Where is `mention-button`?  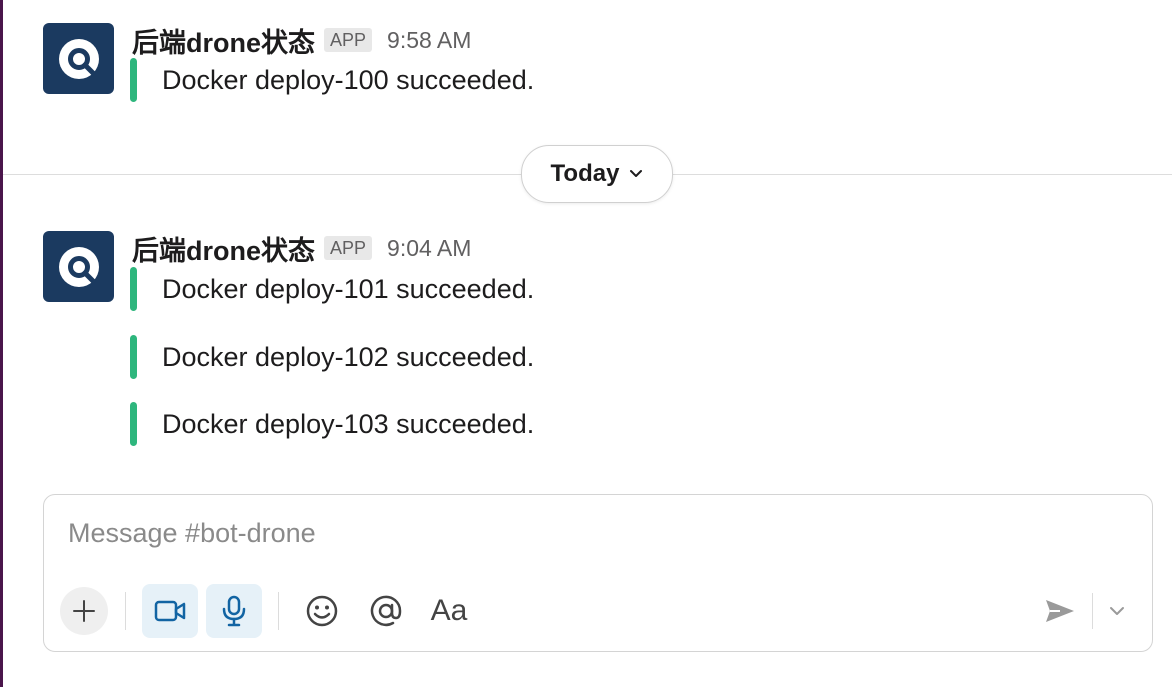
mention-button is located at coordinates (386, 611).